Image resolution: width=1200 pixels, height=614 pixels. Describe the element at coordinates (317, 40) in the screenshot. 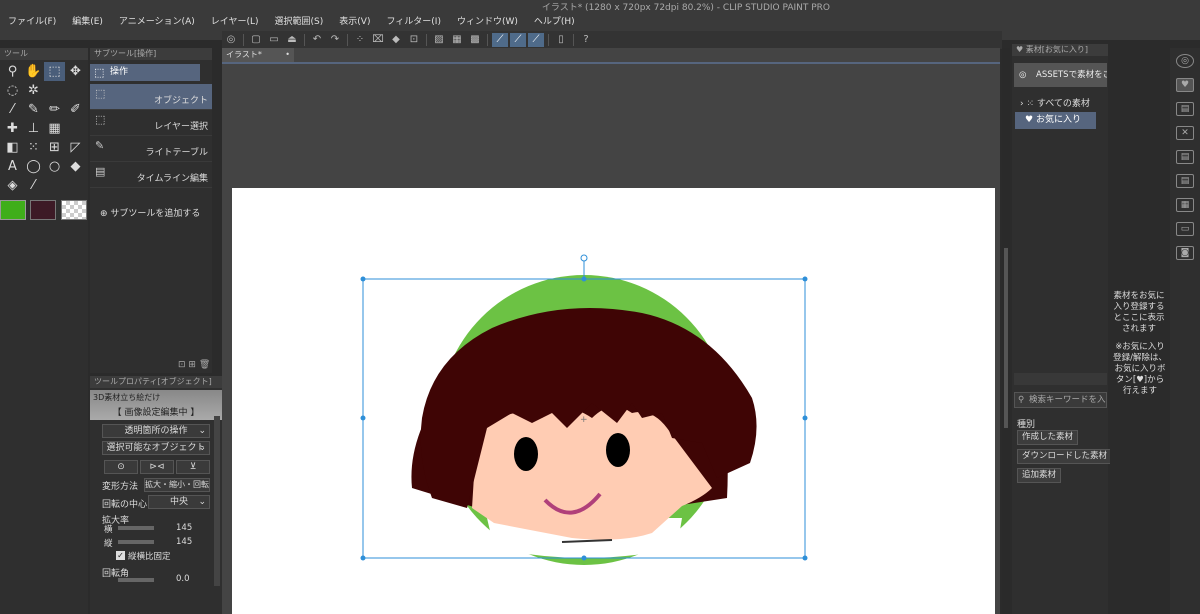

I see `undo-icon: ↶` at that location.